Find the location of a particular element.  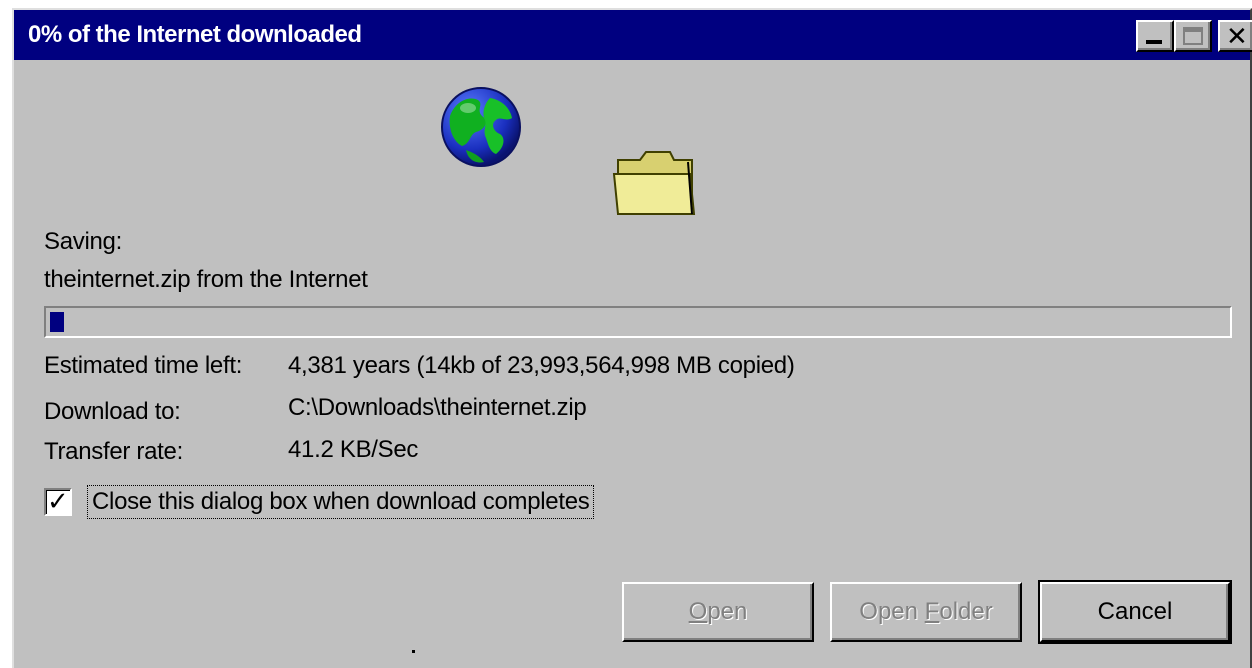

download-to-value: C:\Downloads\theinternet.zip is located at coordinates (437, 407).